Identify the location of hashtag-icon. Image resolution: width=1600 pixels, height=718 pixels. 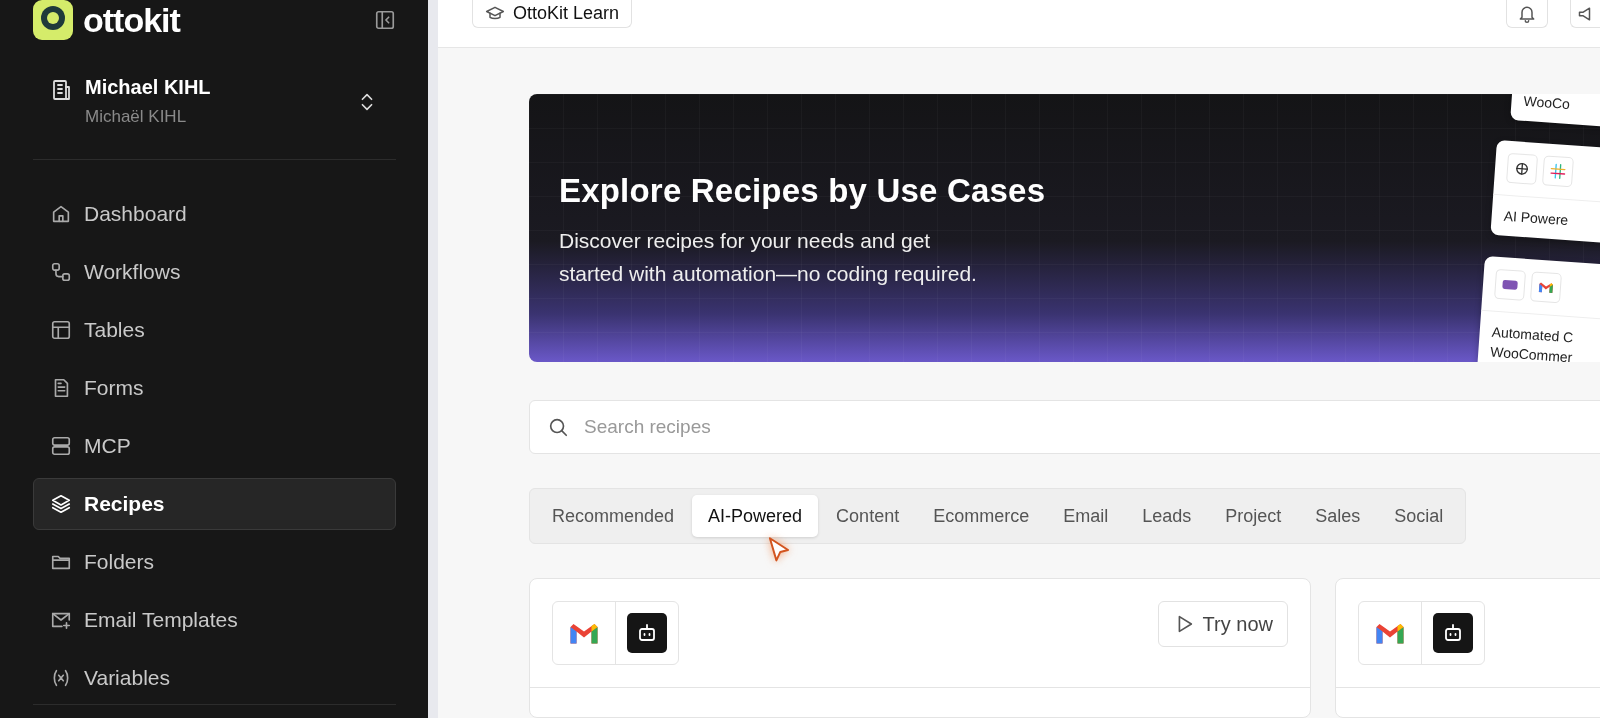
(1558, 171).